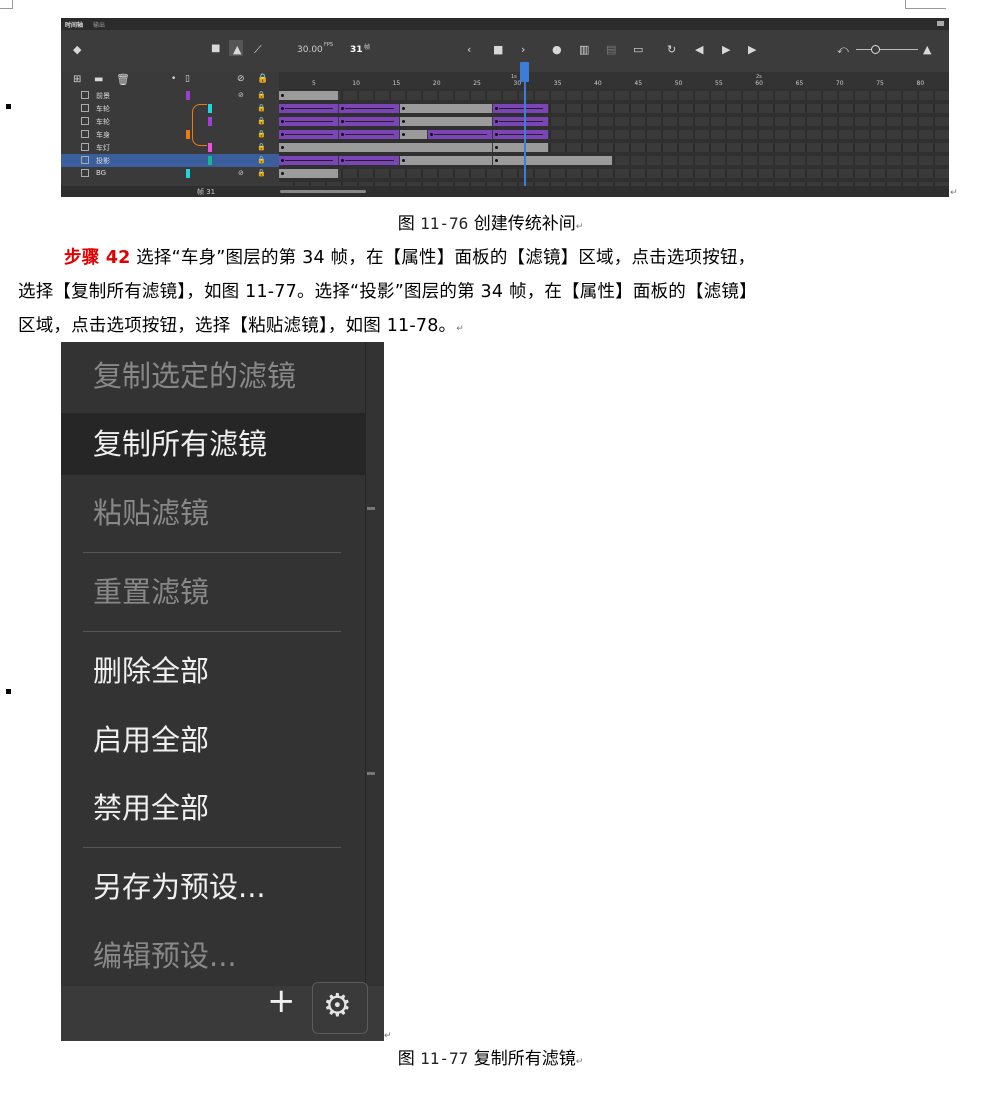 The image size is (981, 1096). What do you see at coordinates (614, 80) in the screenshot?
I see `frame-ruler: 1s 2s 5 10 15 20 25 30 35 40 45 50 55 60 65 70 75 80` at bounding box center [614, 80].